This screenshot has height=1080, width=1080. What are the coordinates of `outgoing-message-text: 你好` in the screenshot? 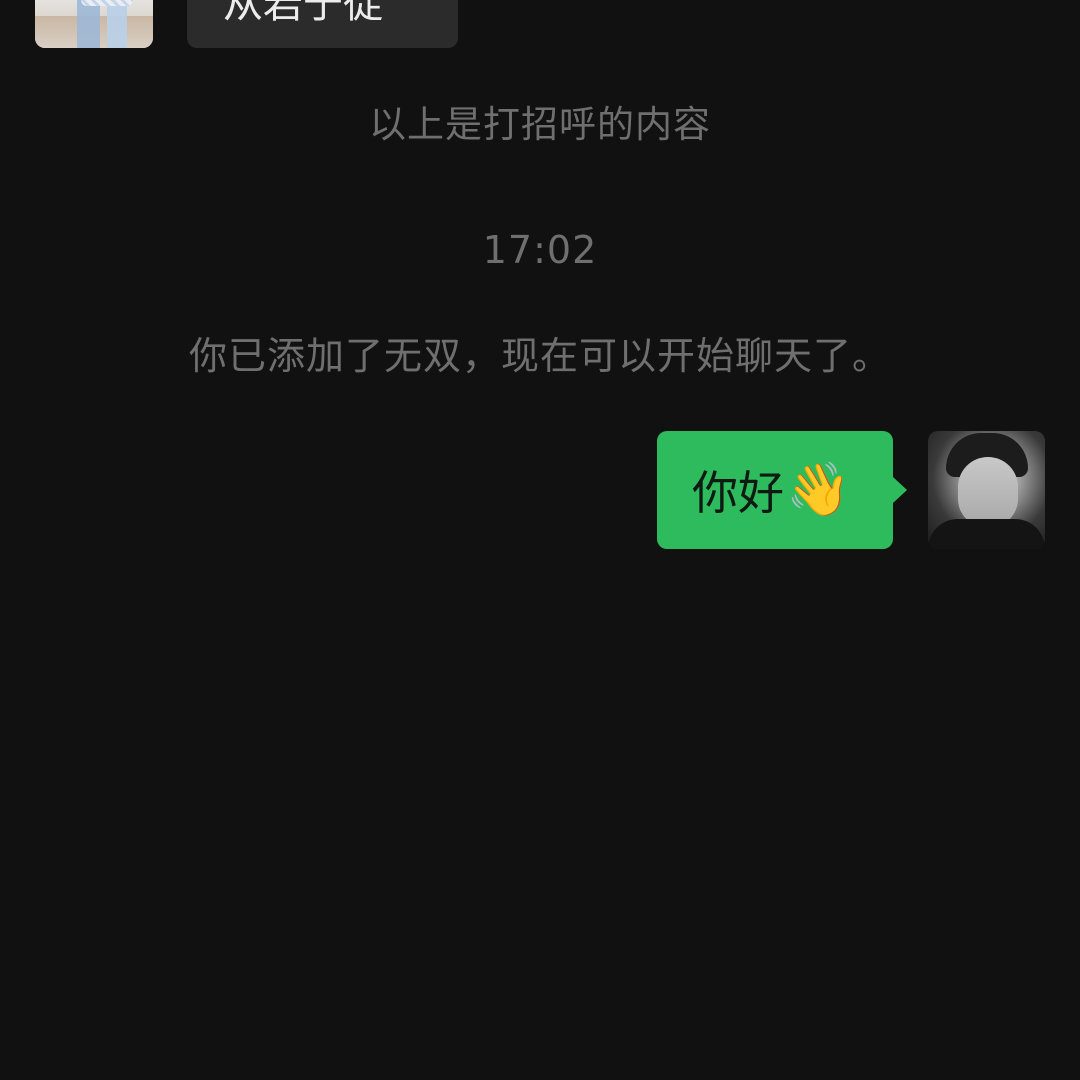 It's located at (738, 493).